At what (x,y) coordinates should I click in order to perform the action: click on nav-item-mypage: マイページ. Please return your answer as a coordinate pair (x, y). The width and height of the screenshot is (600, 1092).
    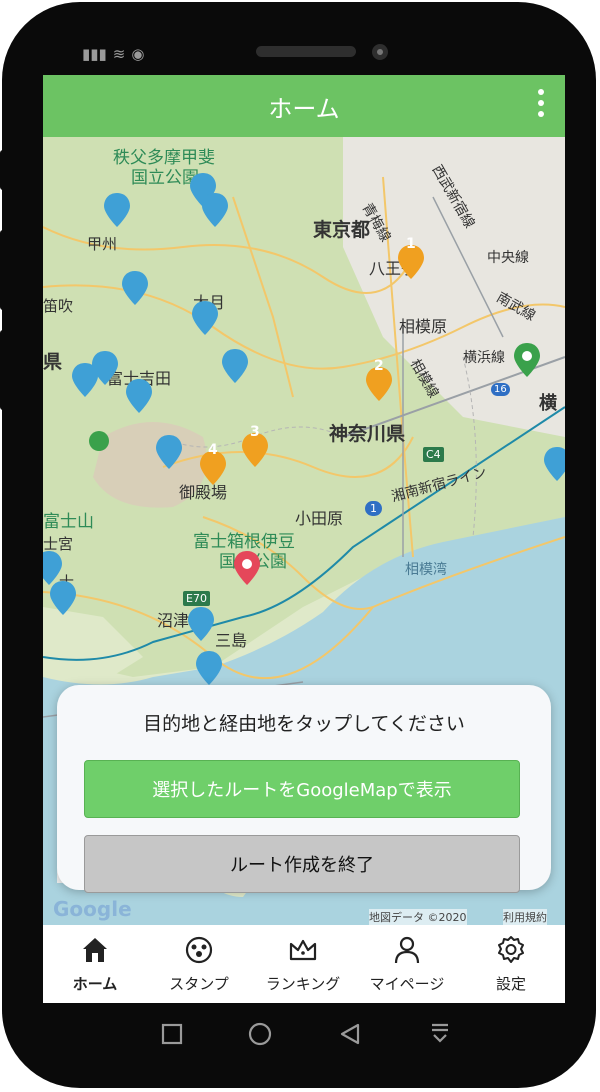
    Looking at the image, I should click on (407, 964).